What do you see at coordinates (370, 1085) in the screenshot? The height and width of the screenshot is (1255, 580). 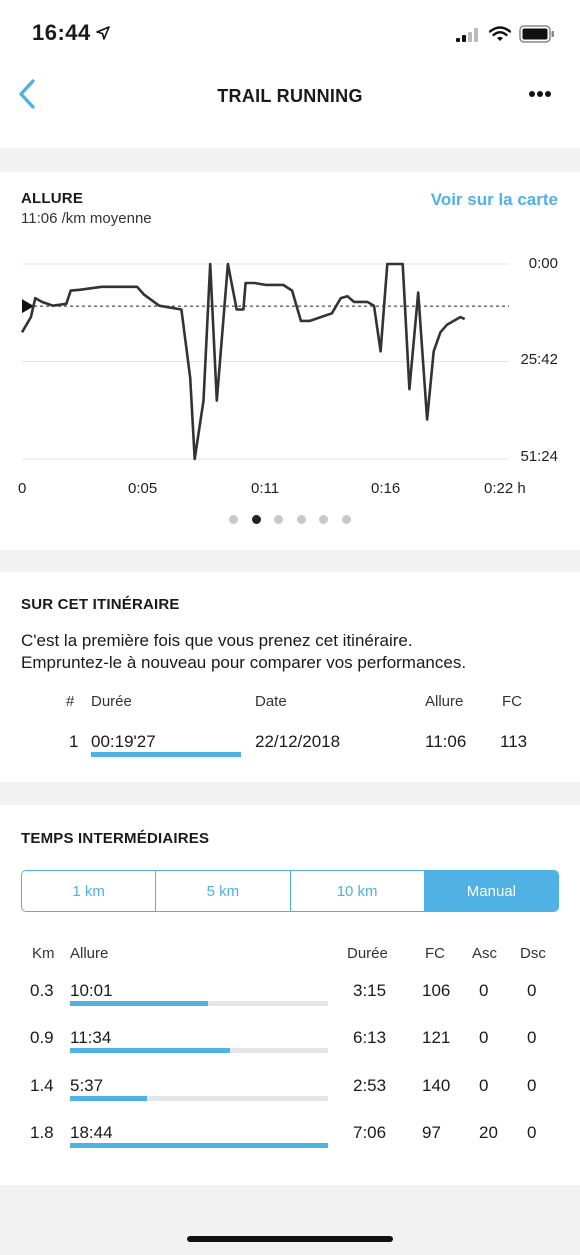 I see `split-duration: 2:53` at bounding box center [370, 1085].